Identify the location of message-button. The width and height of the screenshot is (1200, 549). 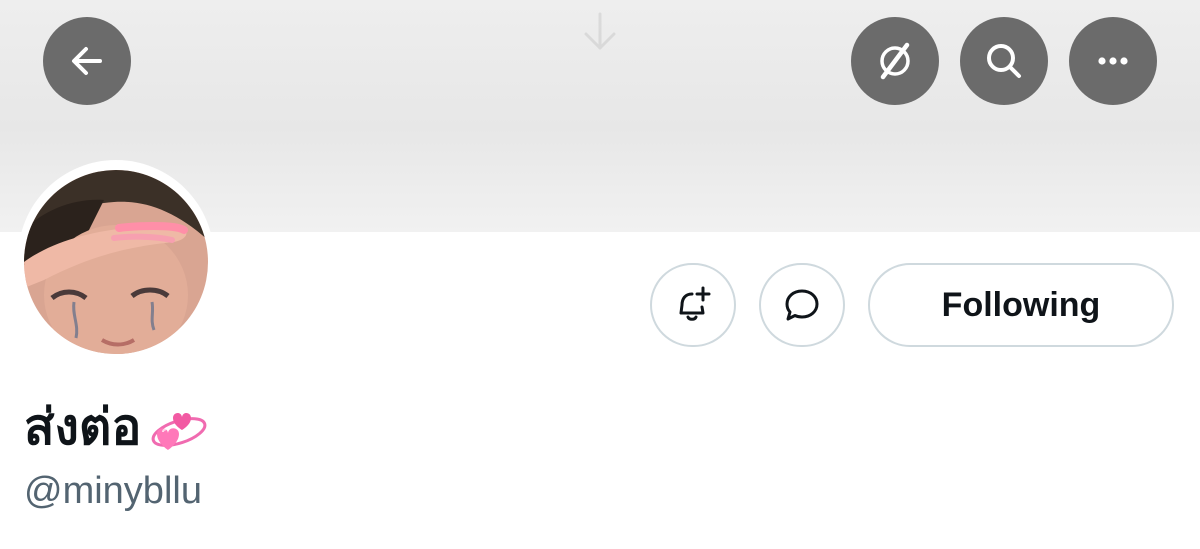
(802, 305).